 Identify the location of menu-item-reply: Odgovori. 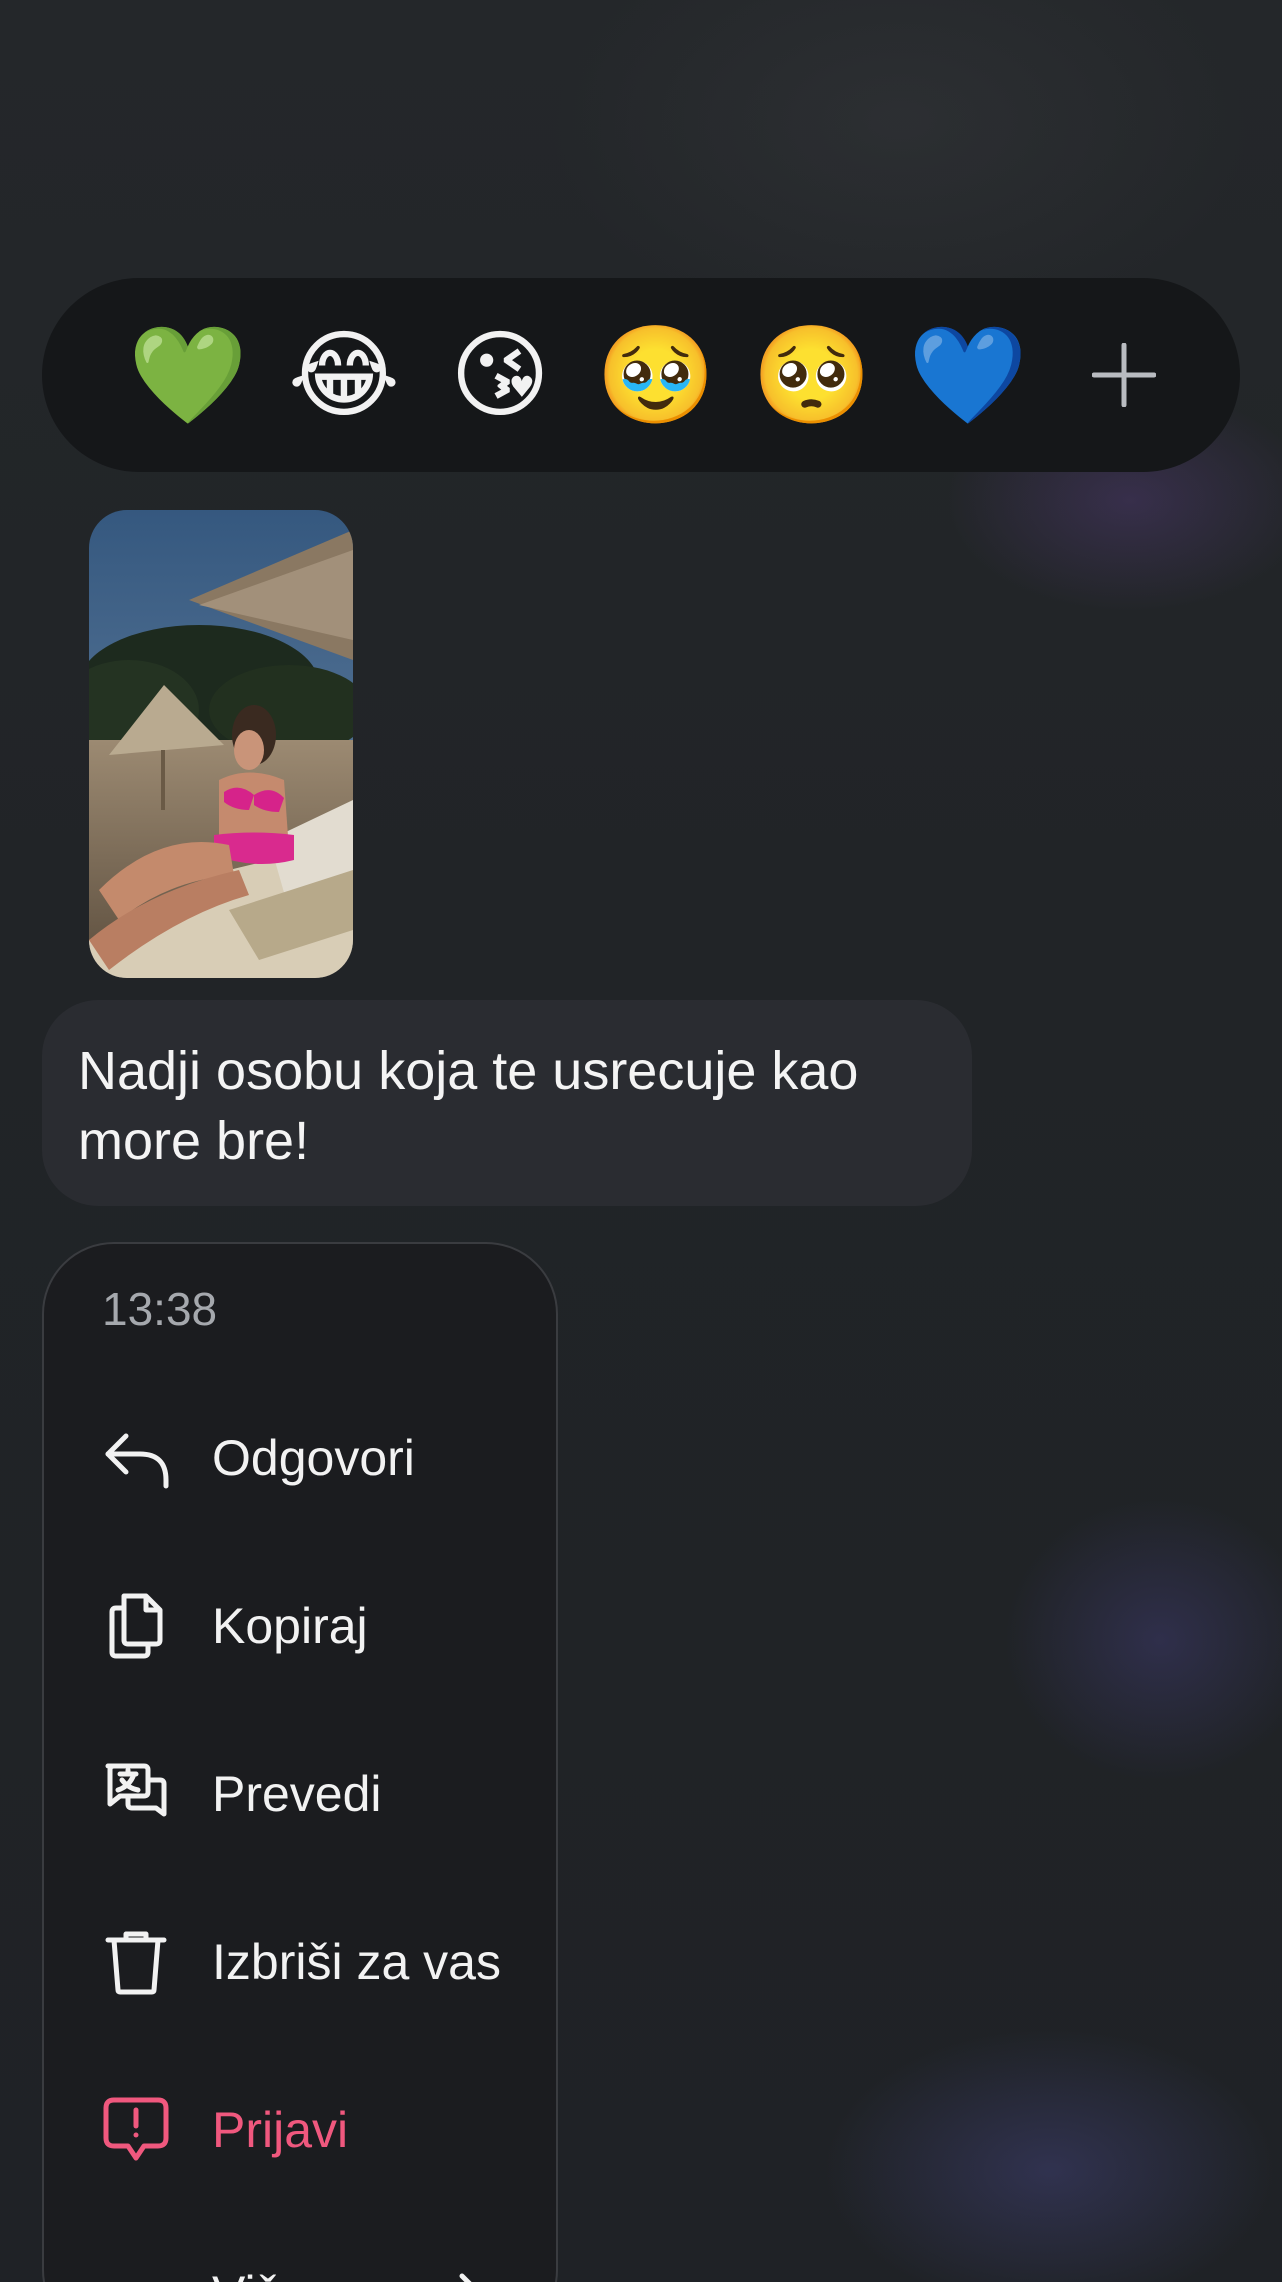
(300, 1458).